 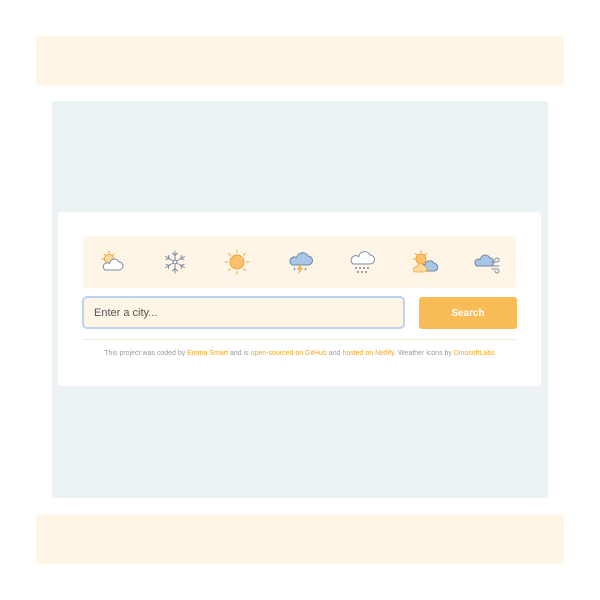 I want to click on windy-cloud-icon, so click(x=487, y=262).